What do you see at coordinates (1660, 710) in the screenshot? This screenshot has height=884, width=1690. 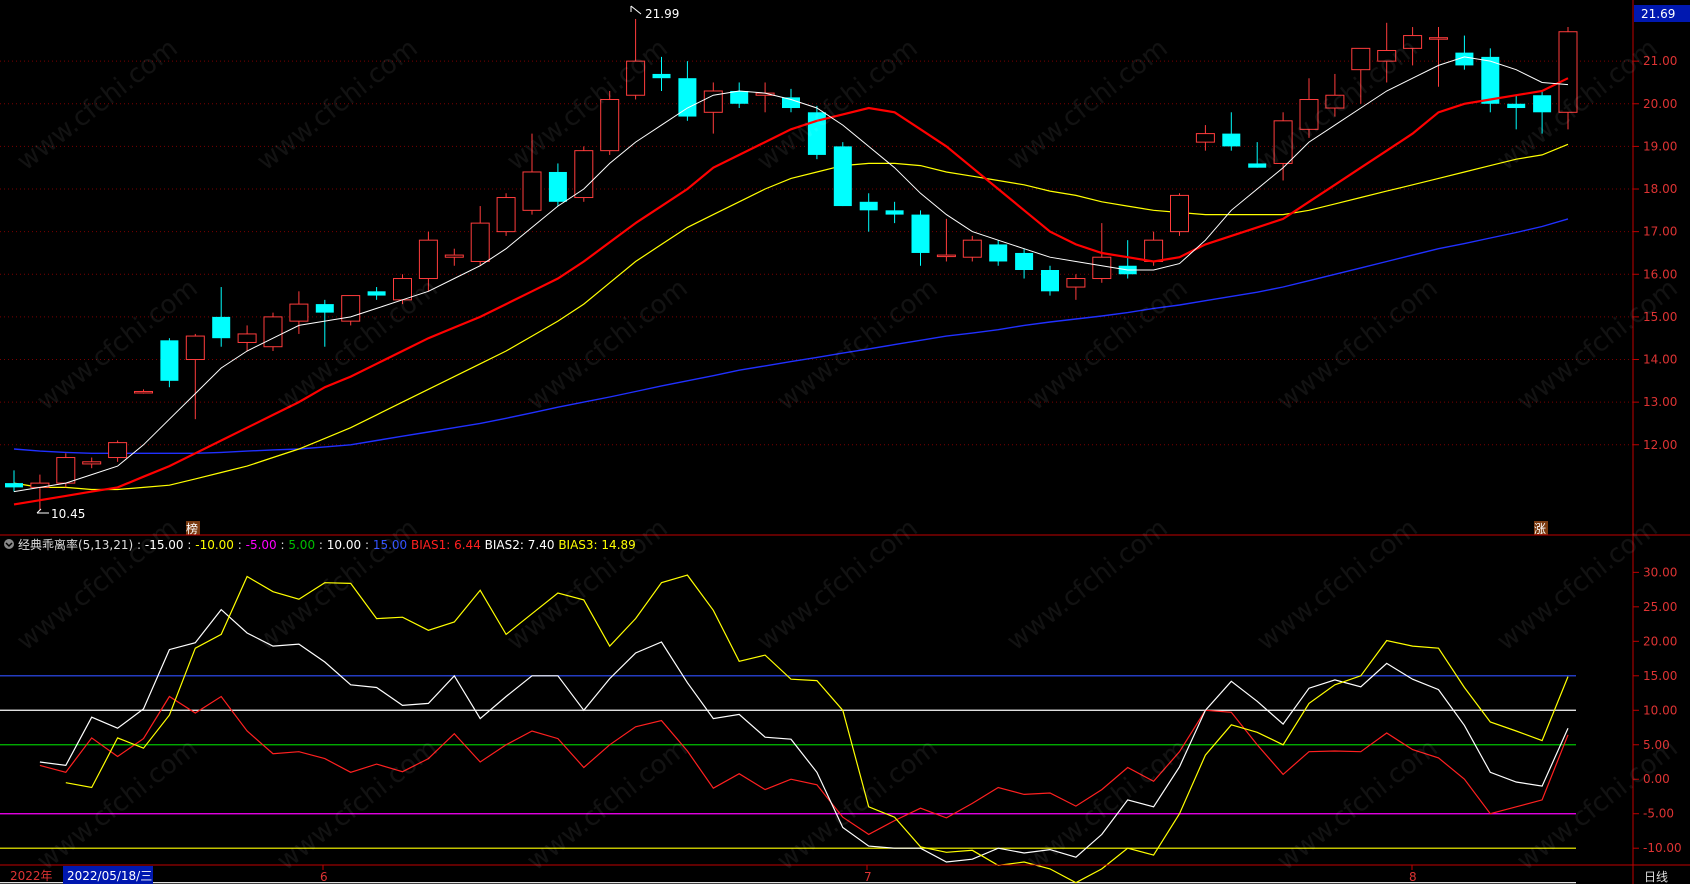 I see `indicator-tick-label: 10.00` at bounding box center [1660, 710].